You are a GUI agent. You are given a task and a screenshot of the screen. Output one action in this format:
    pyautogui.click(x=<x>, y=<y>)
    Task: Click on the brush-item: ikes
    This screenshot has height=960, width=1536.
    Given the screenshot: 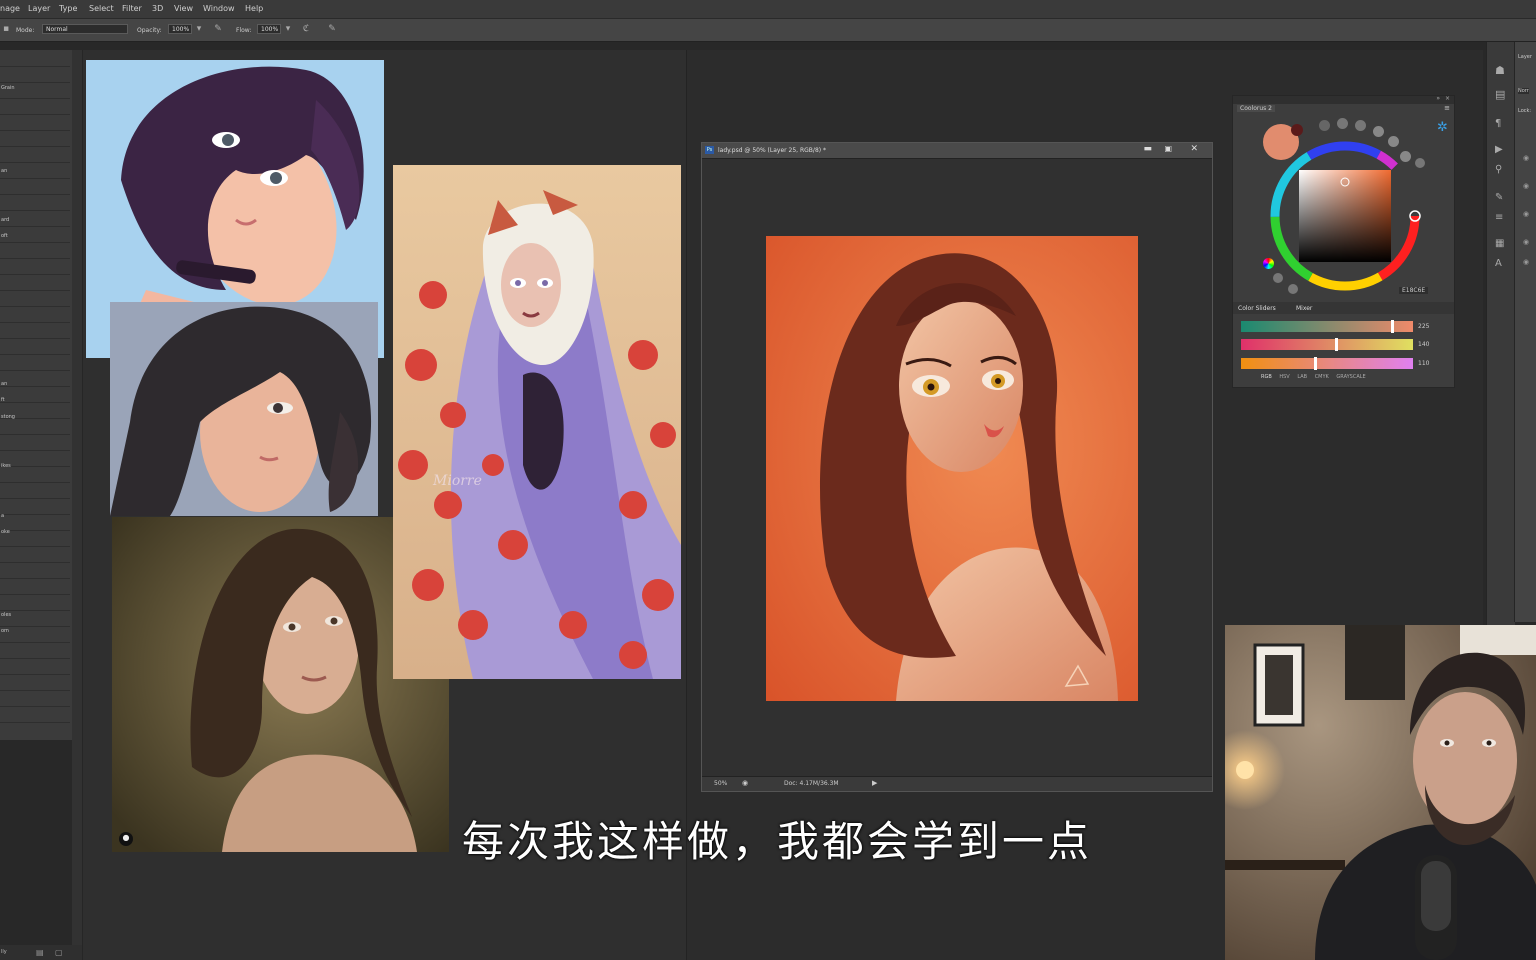 What is the action you would take?
    pyautogui.click(x=6, y=466)
    